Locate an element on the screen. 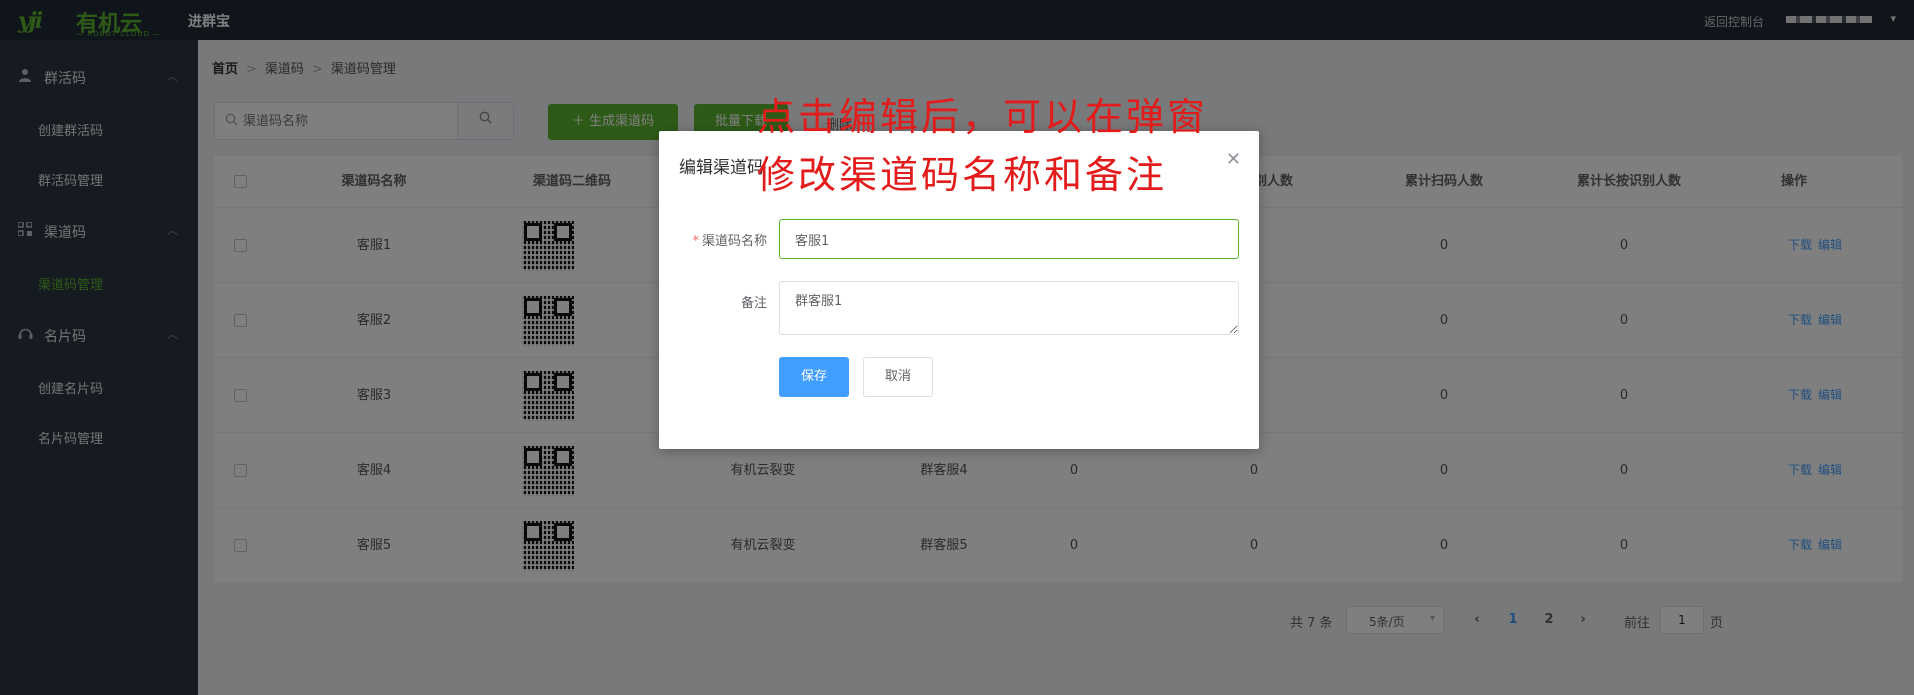  name-label-text: 渠道码名称 is located at coordinates (734, 241).